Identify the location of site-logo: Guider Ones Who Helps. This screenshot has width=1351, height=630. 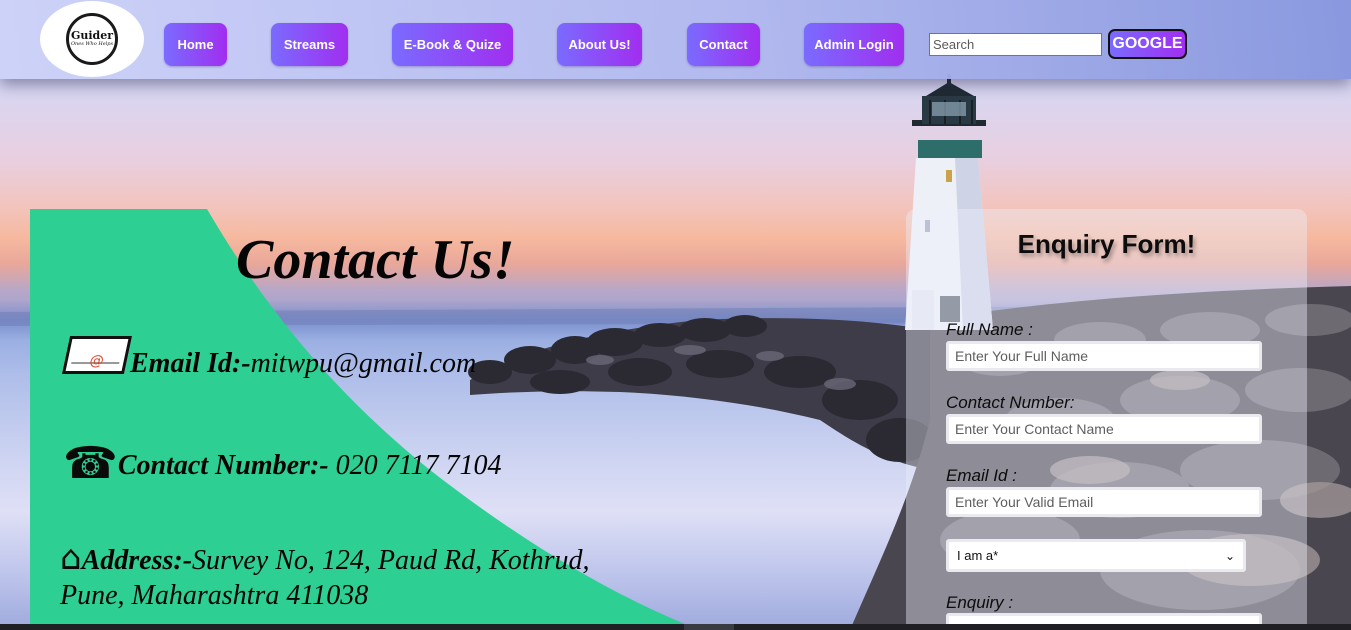
(92, 39).